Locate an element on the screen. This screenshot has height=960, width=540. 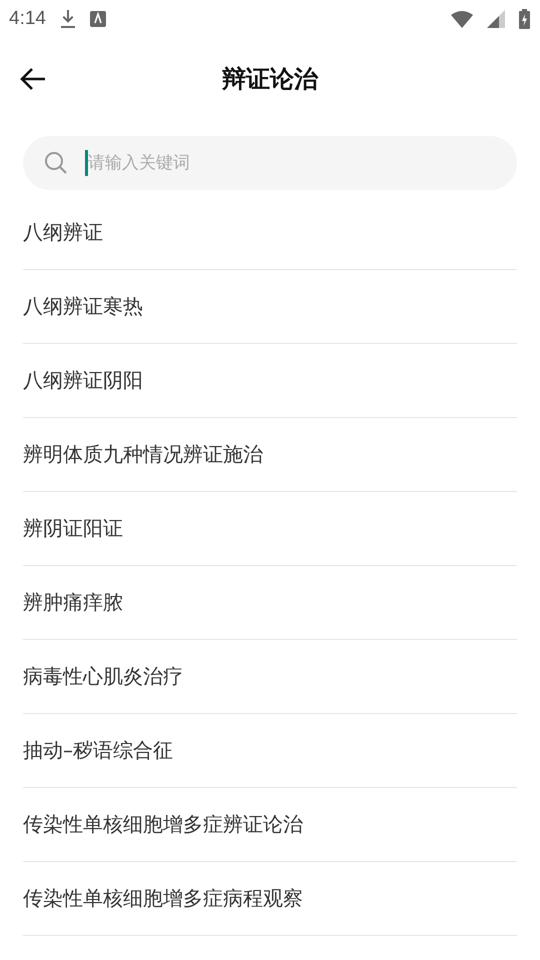
download-icon is located at coordinates (68, 19).